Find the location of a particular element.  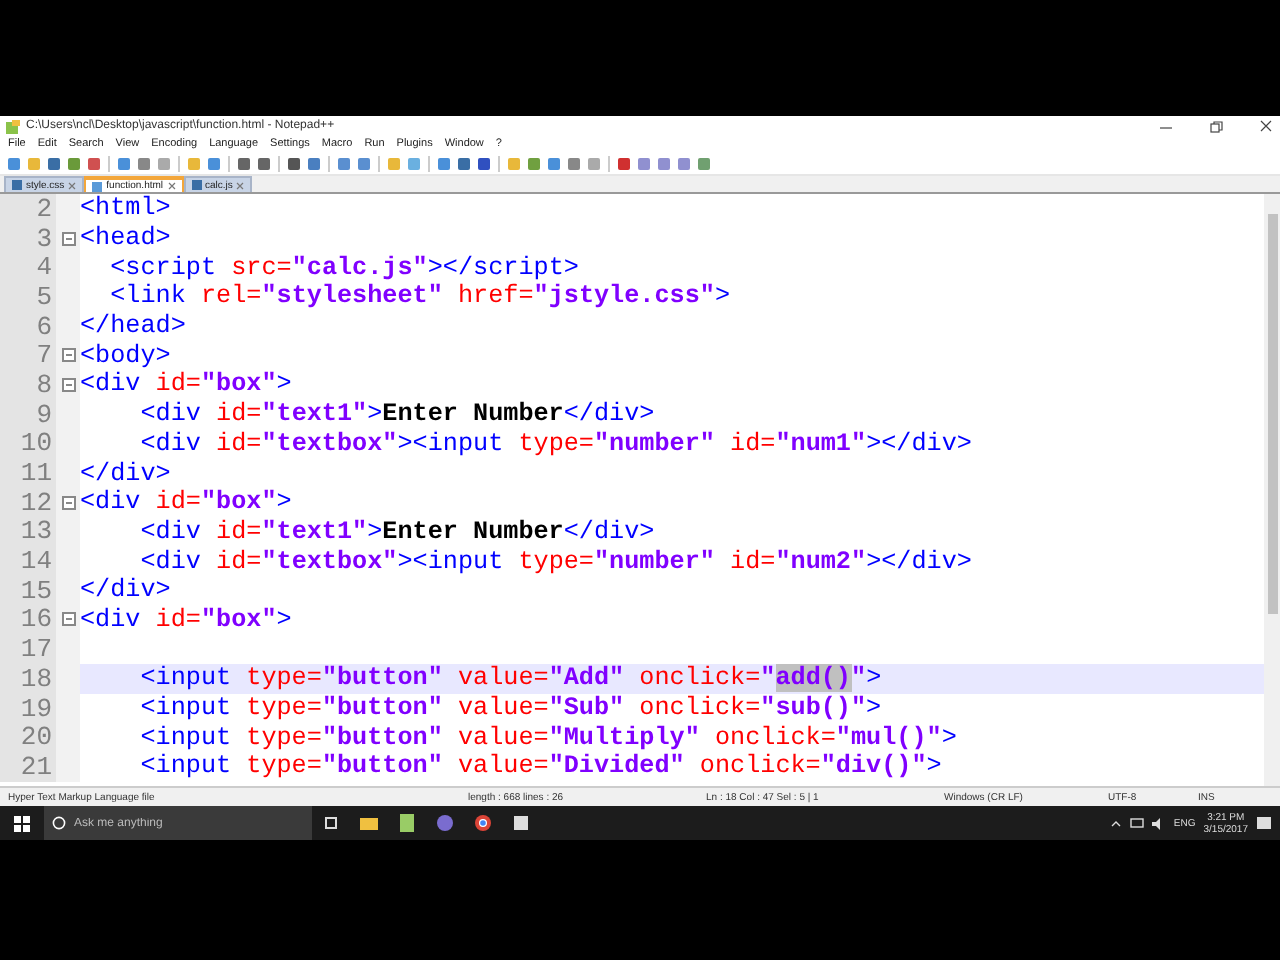

code-line: <input type="button" value="Sub" onclick="sub()"> is located at coordinates (511, 708).